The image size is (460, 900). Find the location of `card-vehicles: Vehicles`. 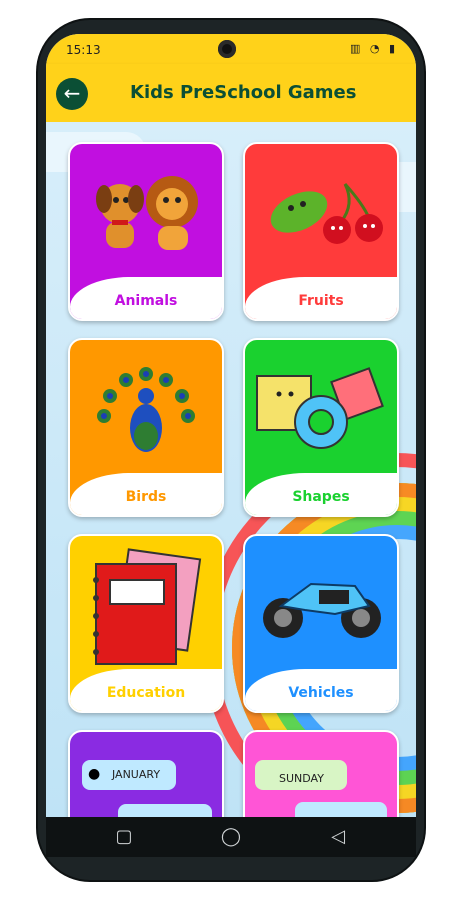

card-vehicles: Vehicles is located at coordinates (321, 623).